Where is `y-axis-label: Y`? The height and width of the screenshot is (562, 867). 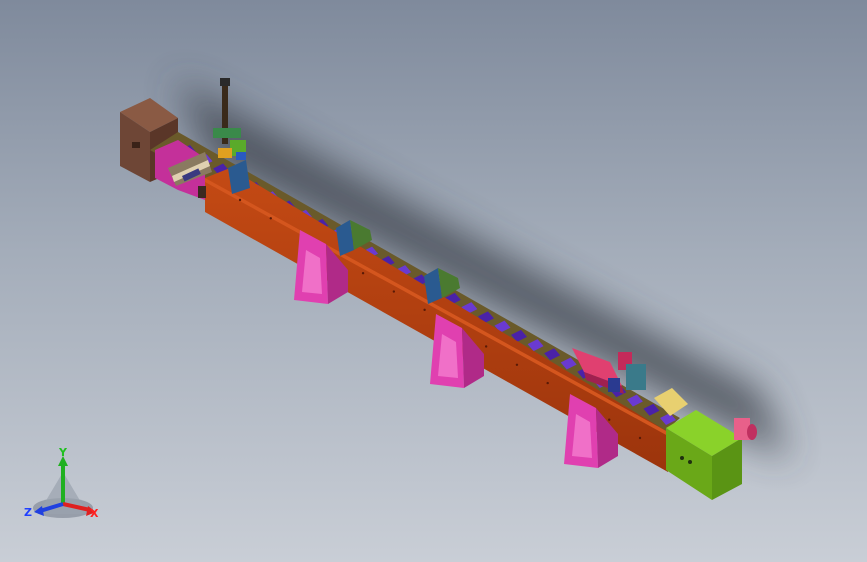 y-axis-label: Y is located at coordinates (63, 452).